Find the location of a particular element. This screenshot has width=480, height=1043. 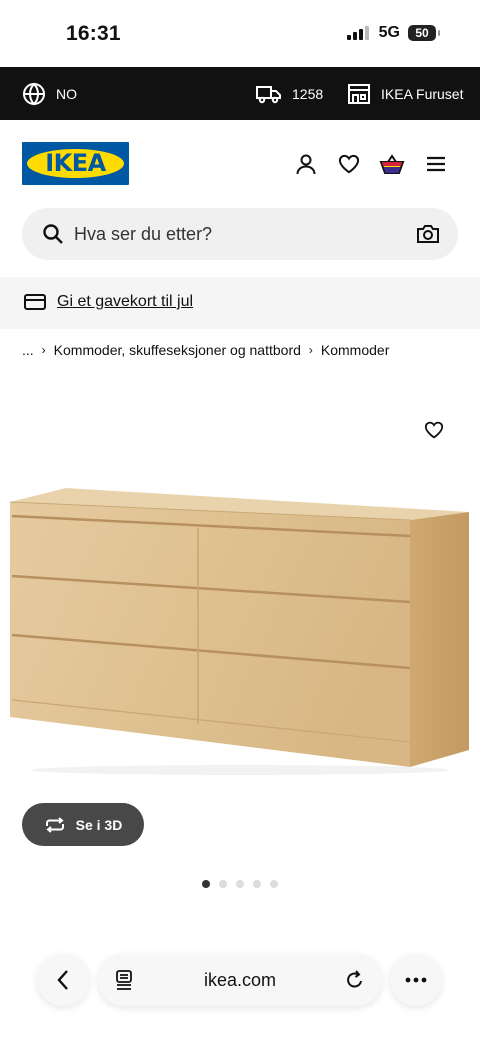

status-indicators: 5G 50 is located at coordinates (393, 33).